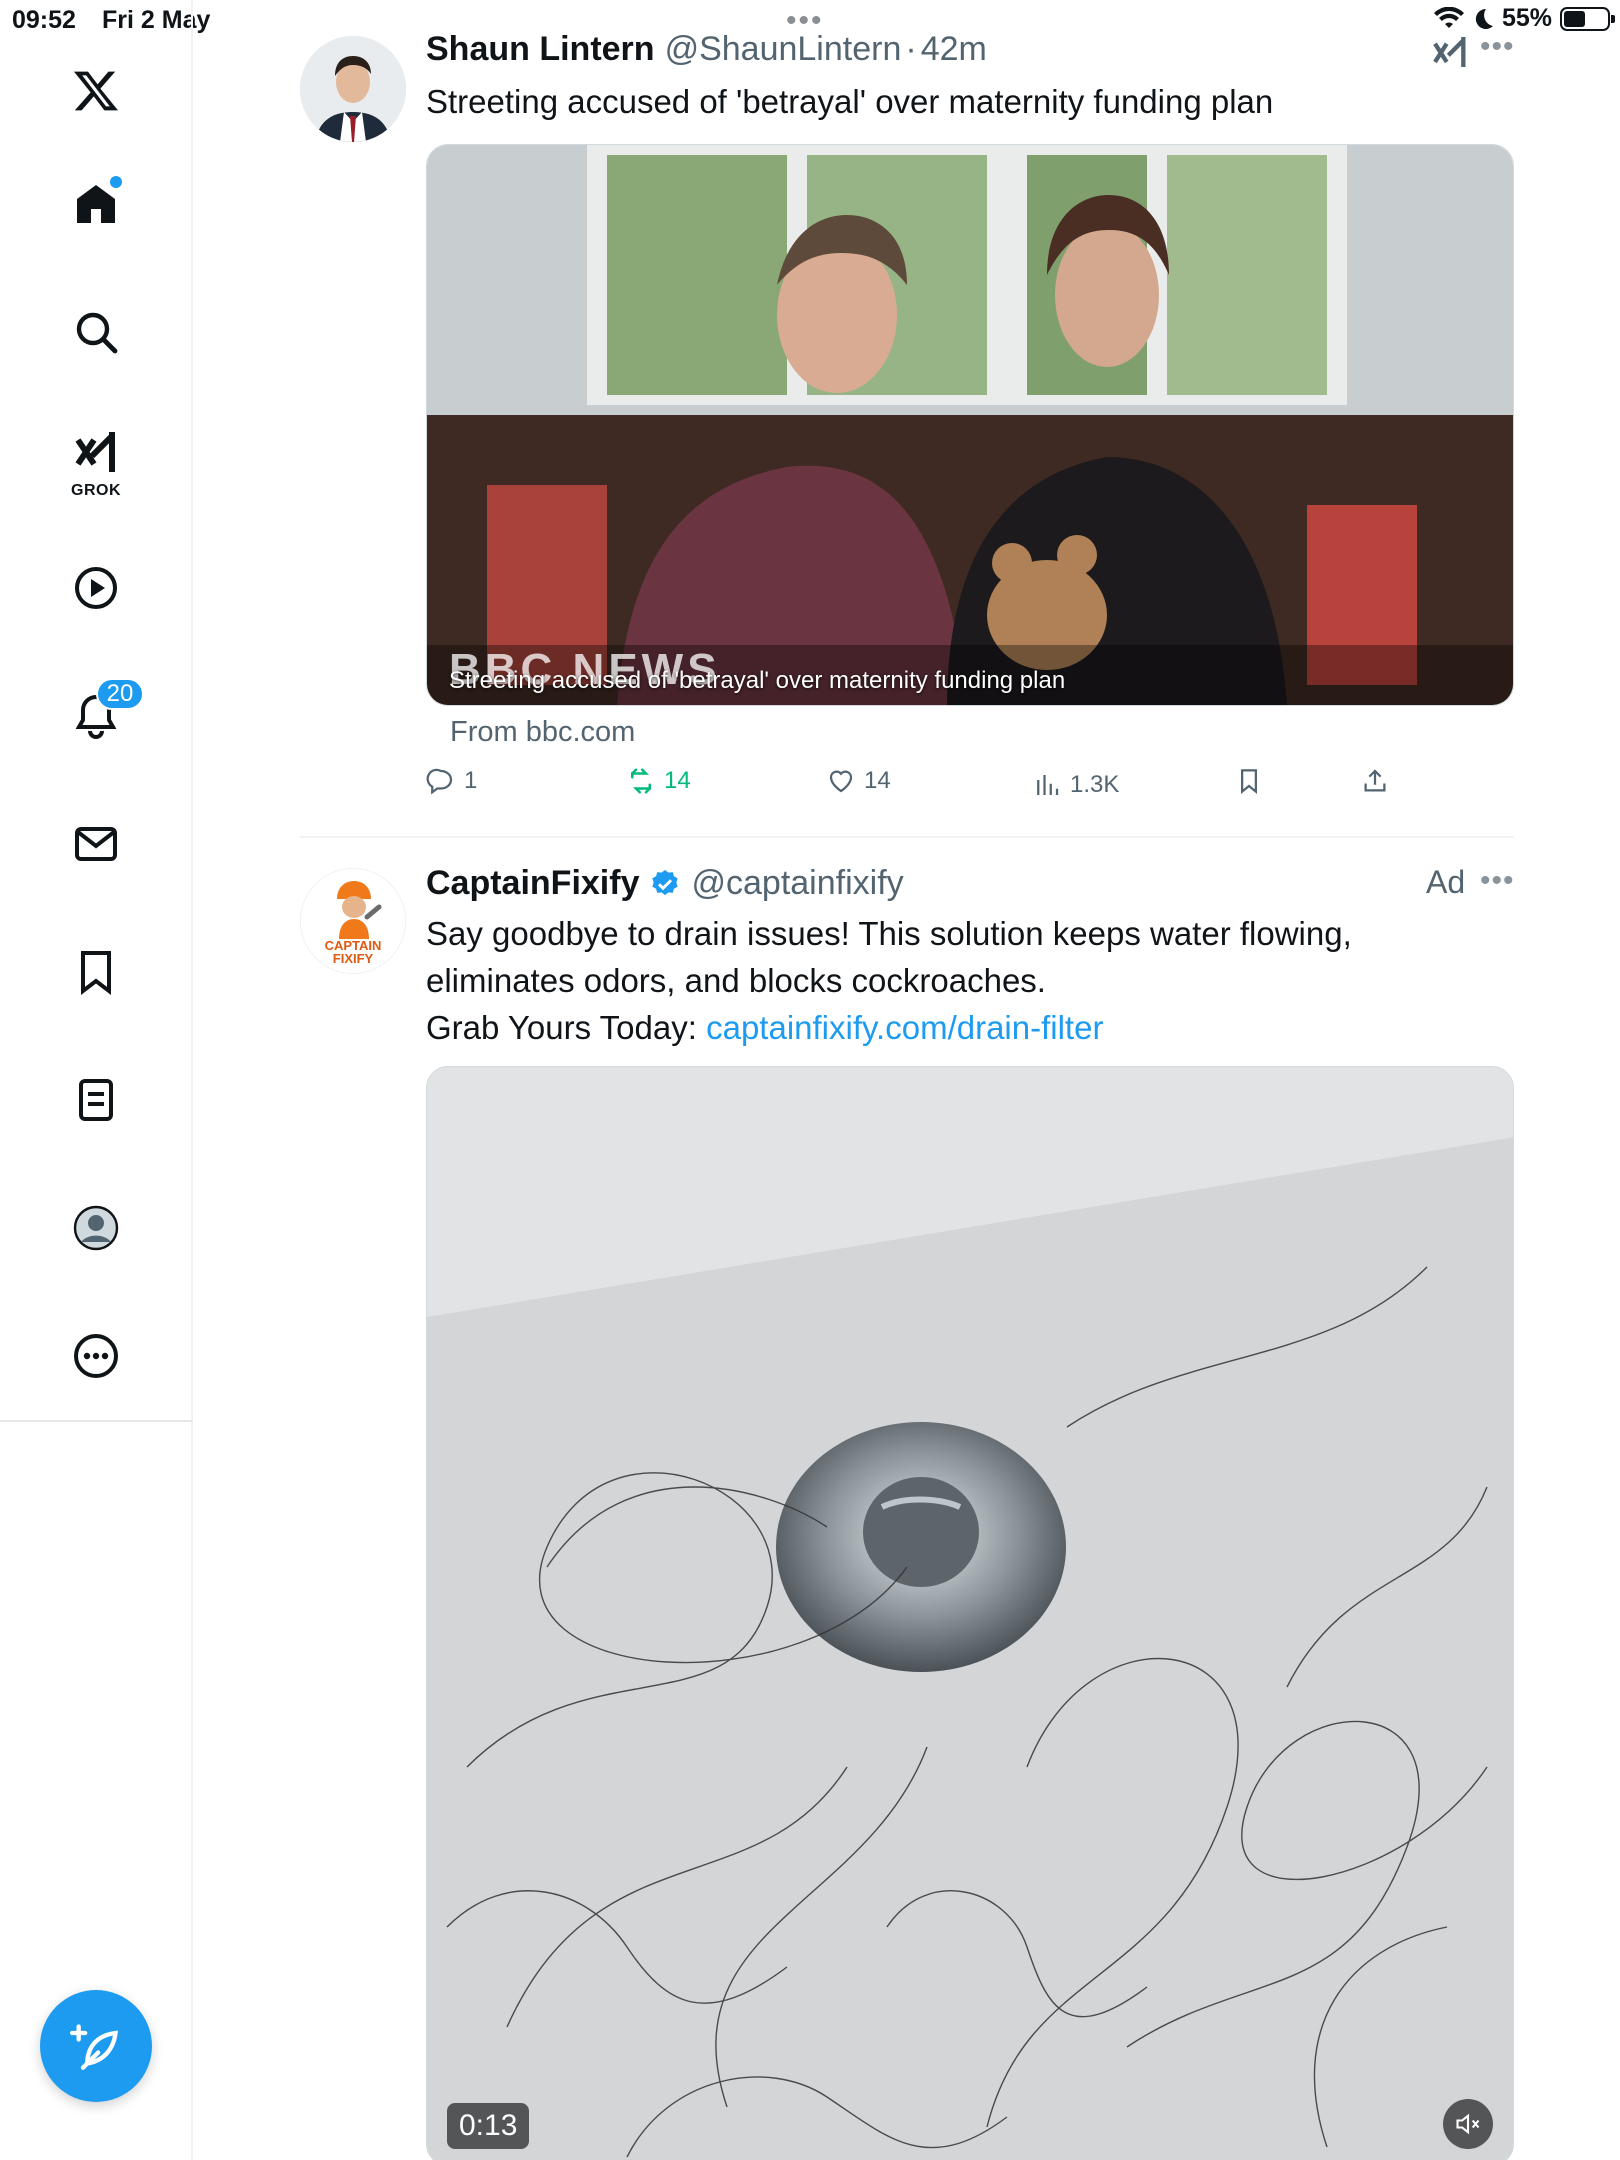 The height and width of the screenshot is (2160, 1620). What do you see at coordinates (877, 780) in the screenshot?
I see `like-count: 14` at bounding box center [877, 780].